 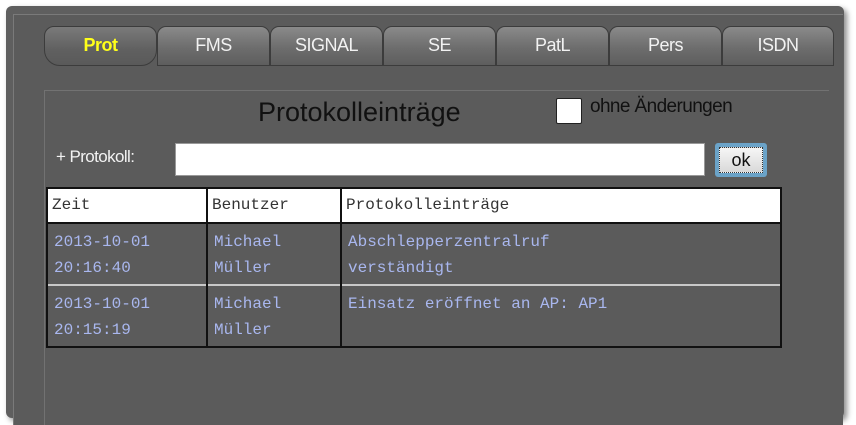 I want to click on no-changes-checkbox, so click(x=569, y=111).